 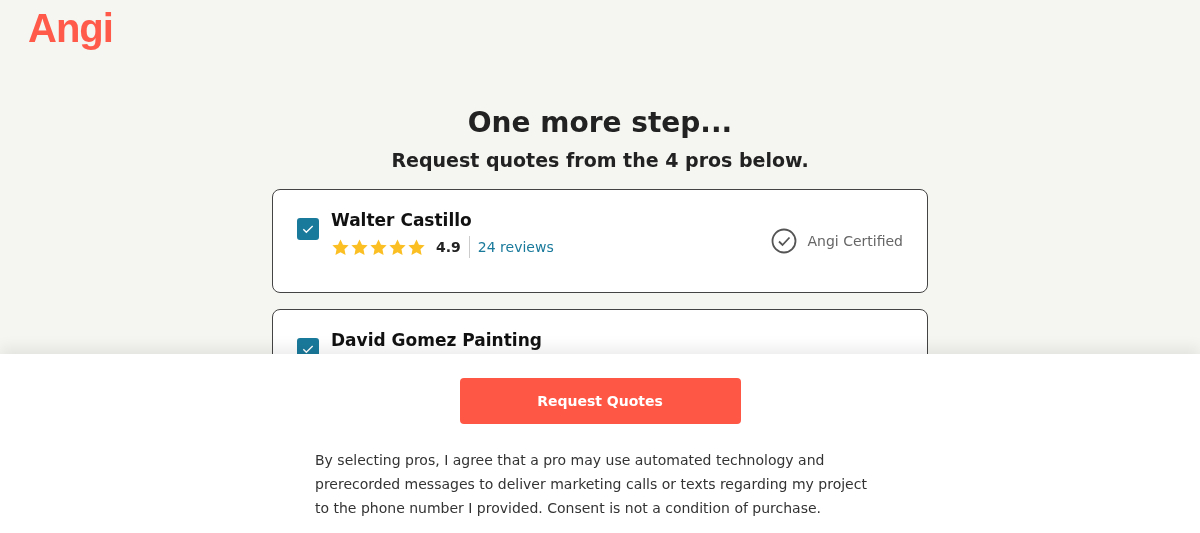 What do you see at coordinates (402, 220) in the screenshot?
I see `pro-name: Walter Castillo` at bounding box center [402, 220].